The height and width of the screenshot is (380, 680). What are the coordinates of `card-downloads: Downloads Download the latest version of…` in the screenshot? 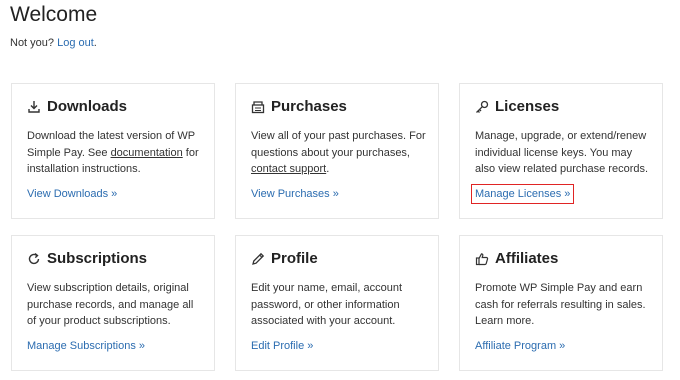 It's located at (113, 151).